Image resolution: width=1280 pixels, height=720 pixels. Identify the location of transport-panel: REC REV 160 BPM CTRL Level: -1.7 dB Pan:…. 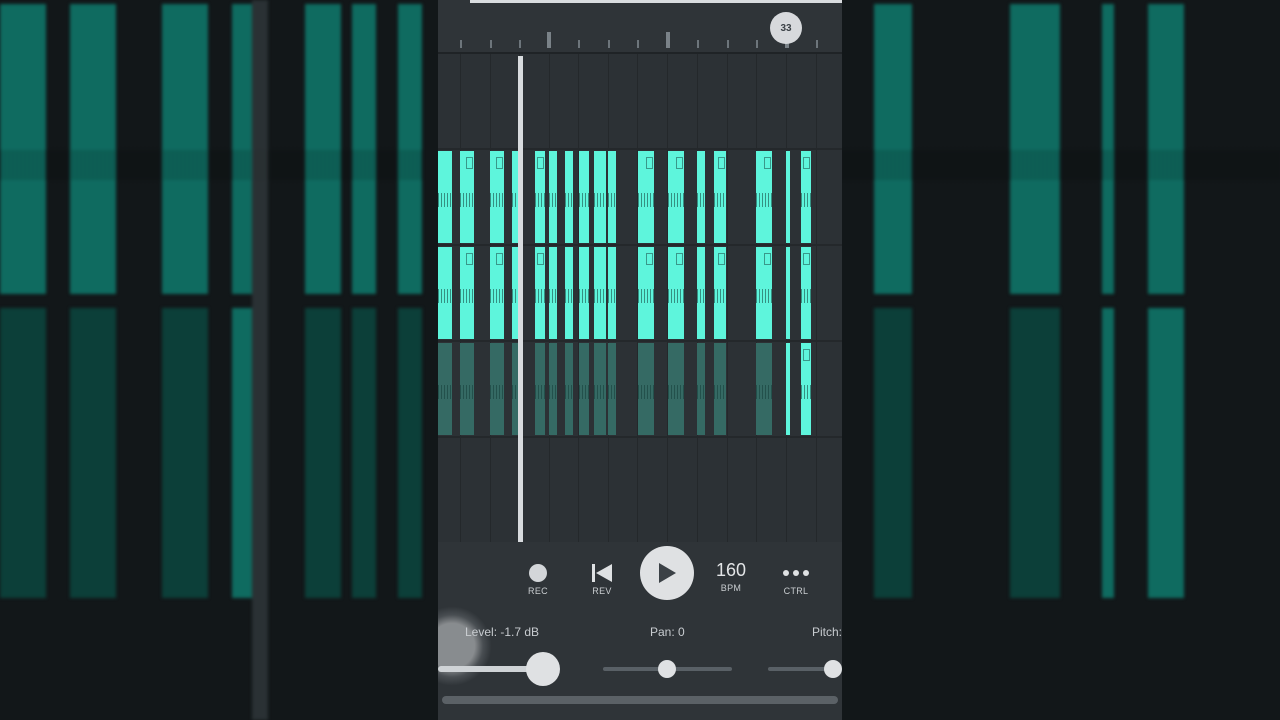
(640, 631).